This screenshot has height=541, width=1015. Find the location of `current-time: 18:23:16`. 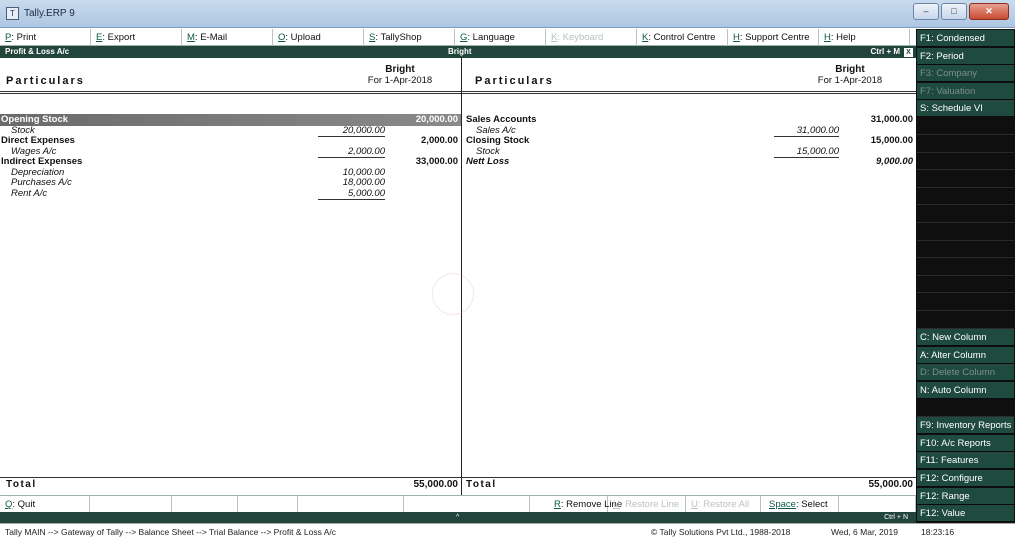

current-time: 18:23:16 is located at coordinates (938, 532).